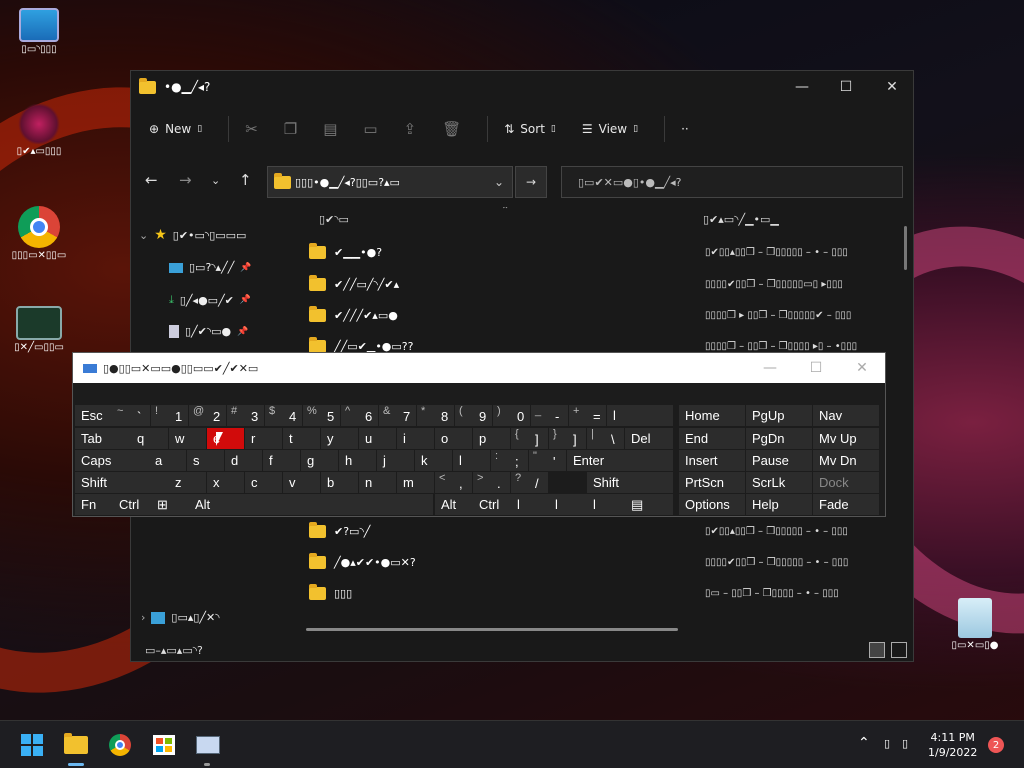 This screenshot has height=768, width=1024. Describe the element at coordinates (243, 460) in the screenshot. I see `key-d: d` at that location.